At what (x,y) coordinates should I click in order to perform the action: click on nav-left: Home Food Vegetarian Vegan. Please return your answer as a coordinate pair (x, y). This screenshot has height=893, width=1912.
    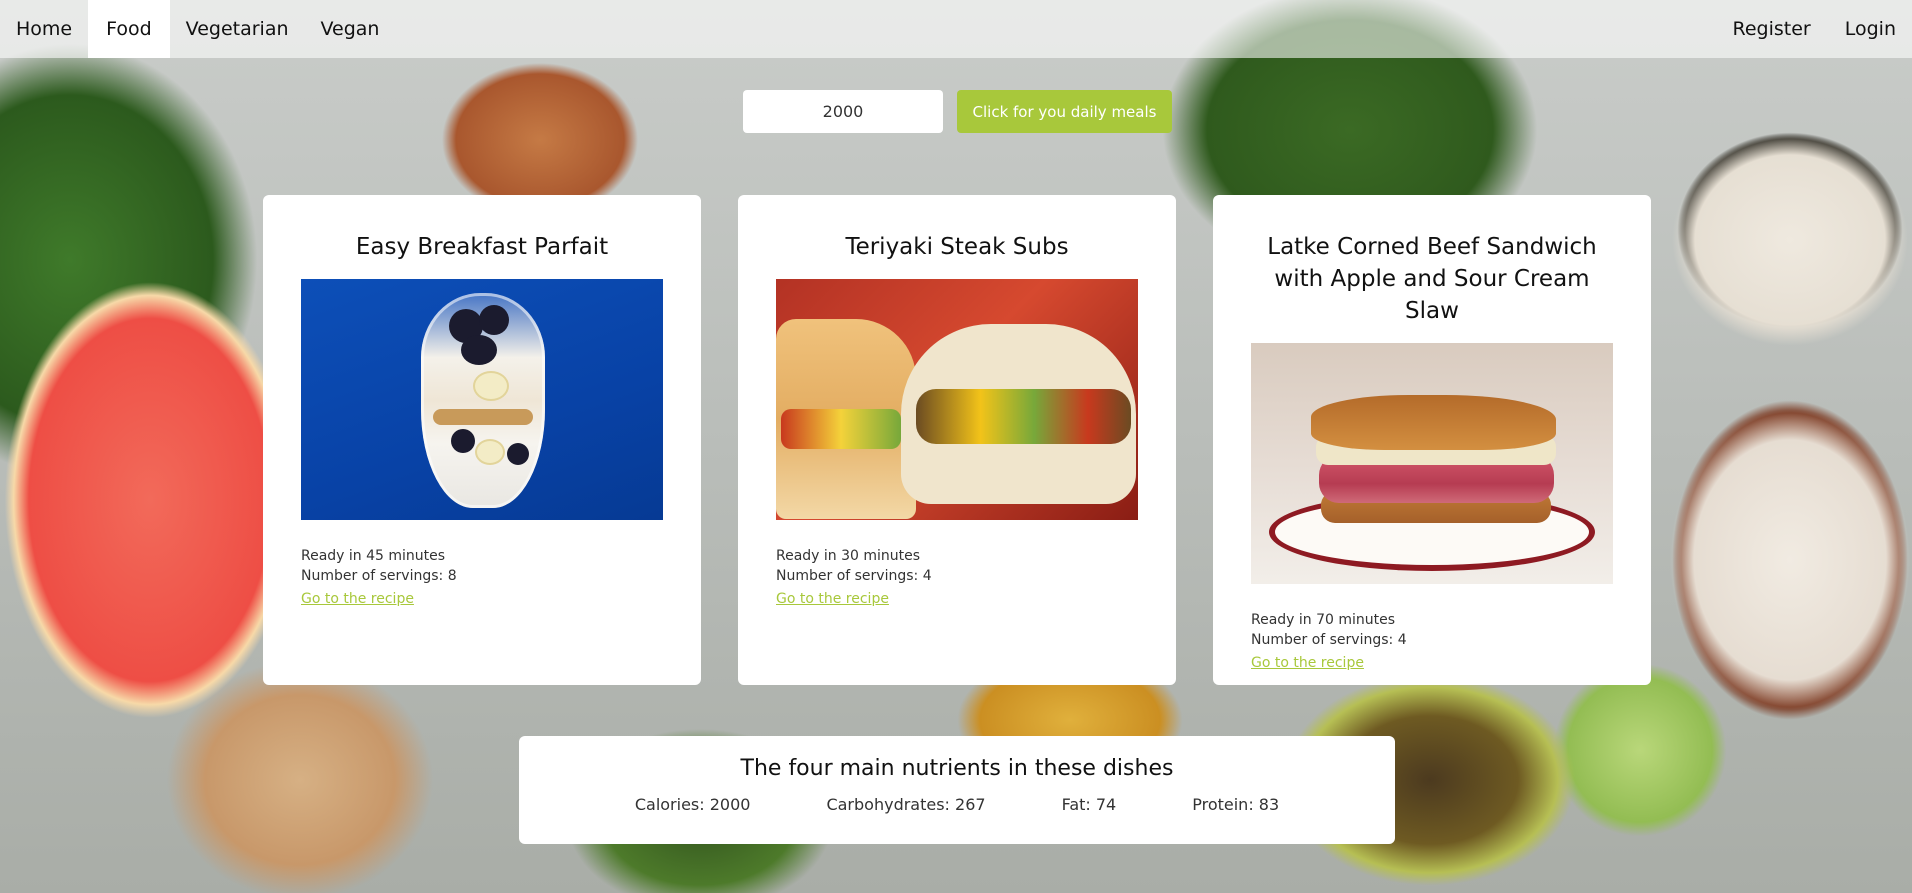
    Looking at the image, I should click on (197, 29).